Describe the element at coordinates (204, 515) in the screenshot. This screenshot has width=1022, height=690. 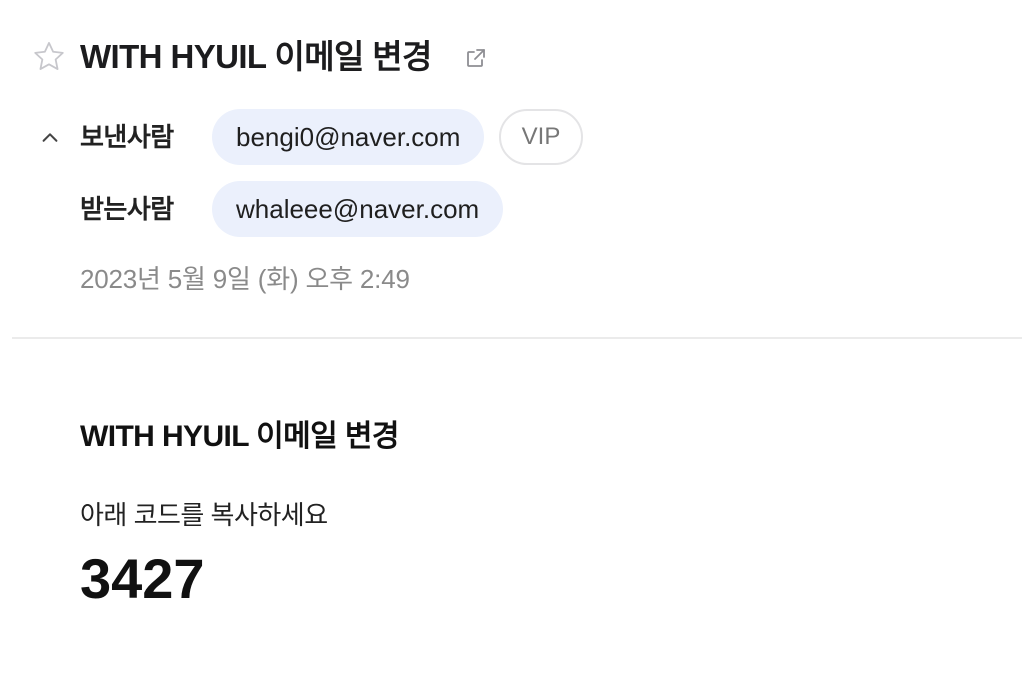
I see `body-instruction: 아래 코드를 복사하세요` at that location.